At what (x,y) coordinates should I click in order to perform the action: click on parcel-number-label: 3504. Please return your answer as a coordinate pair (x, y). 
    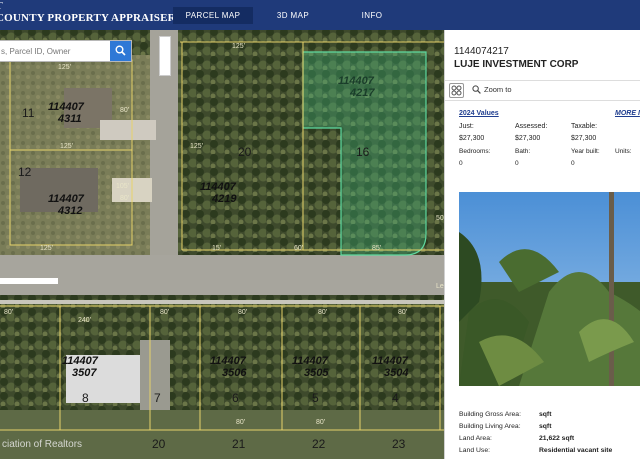
    Looking at the image, I should click on (396, 373).